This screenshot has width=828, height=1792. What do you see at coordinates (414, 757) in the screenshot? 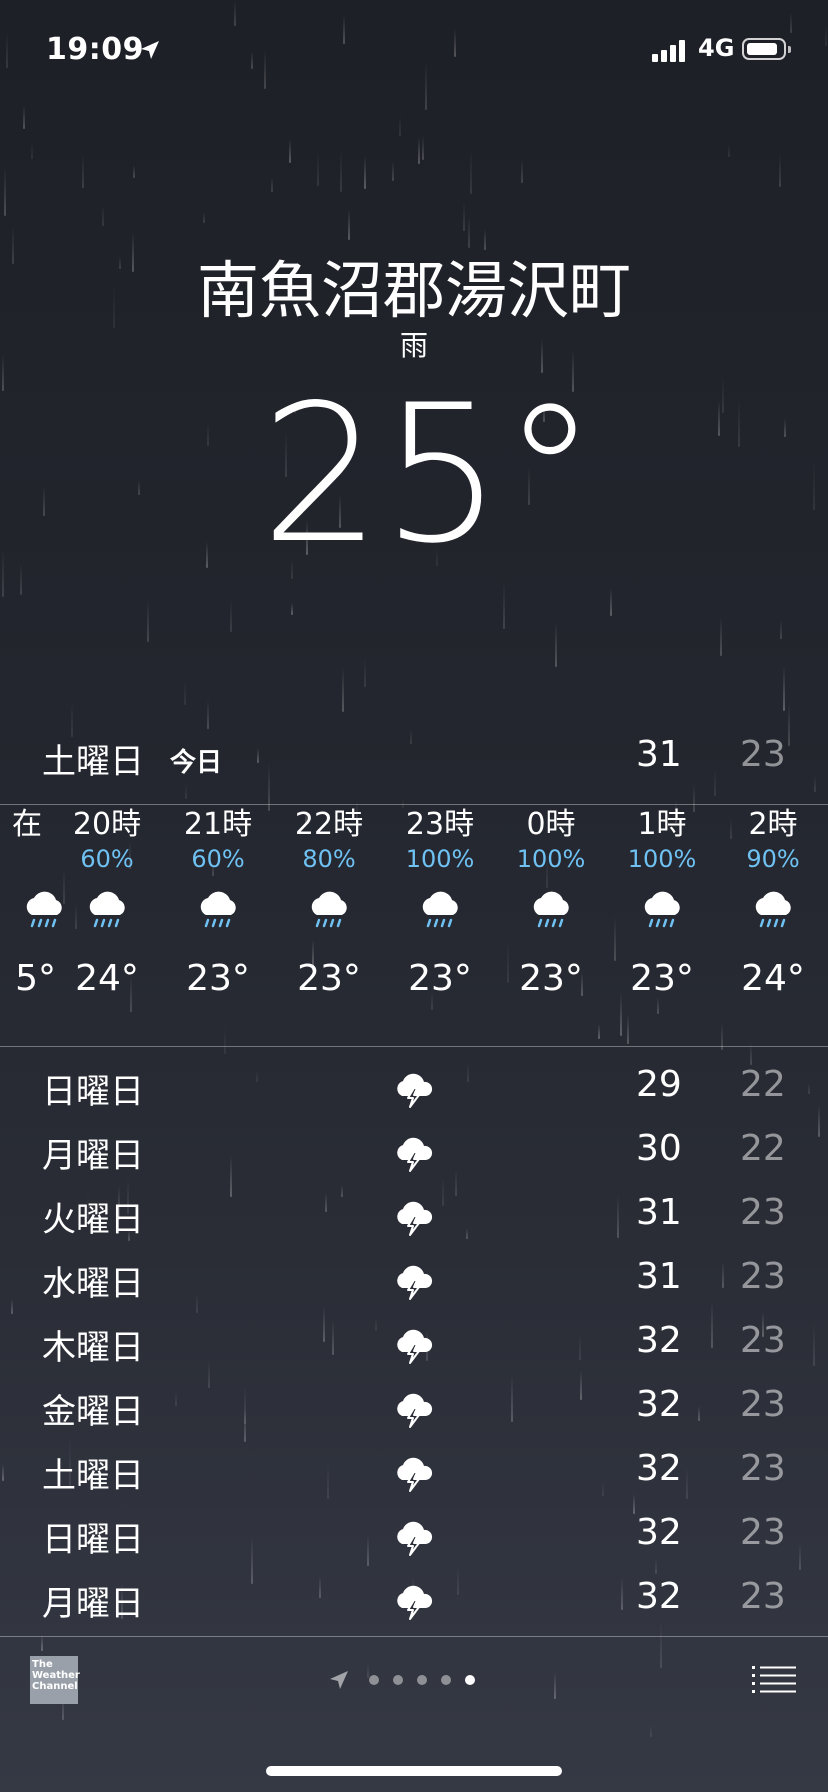
I see `today-summary: 土曜日 今日 31 23` at bounding box center [414, 757].